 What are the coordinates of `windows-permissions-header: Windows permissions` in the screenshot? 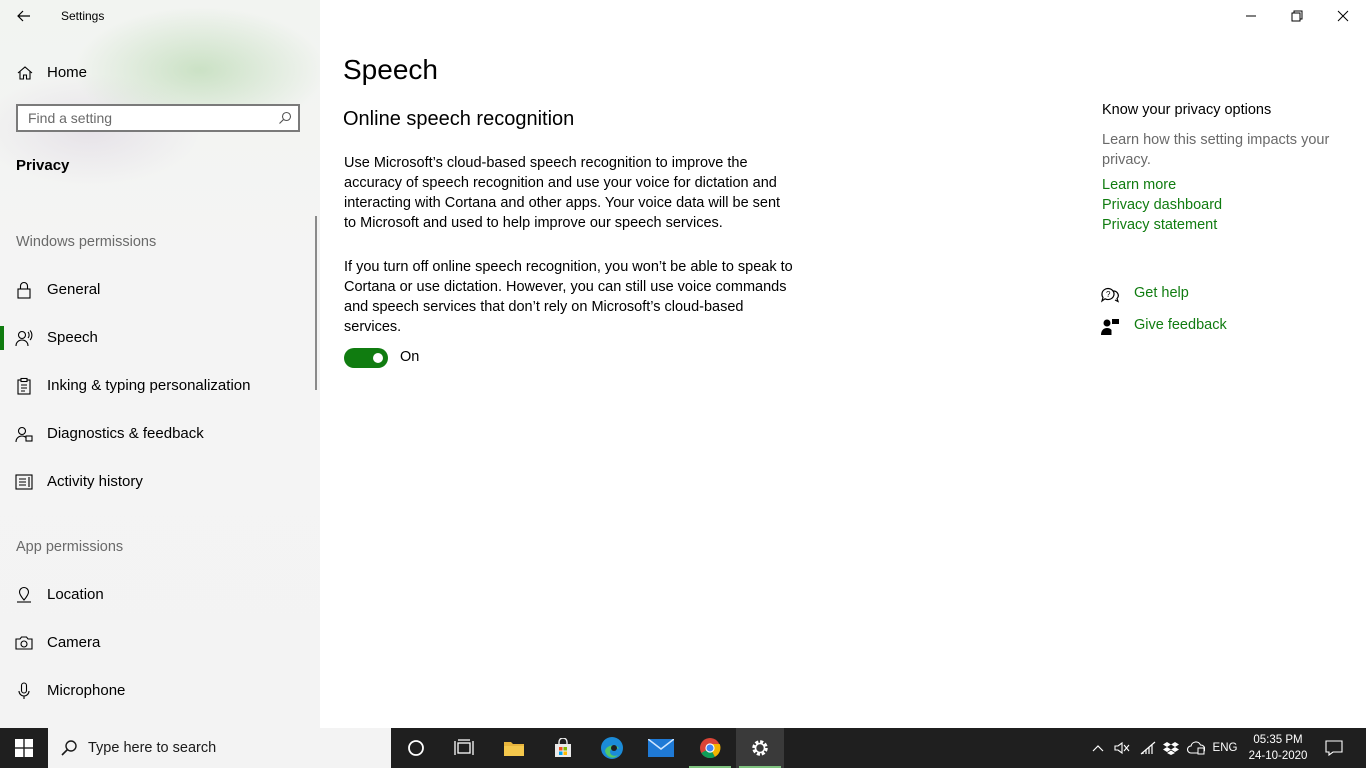 It's located at (86, 242).